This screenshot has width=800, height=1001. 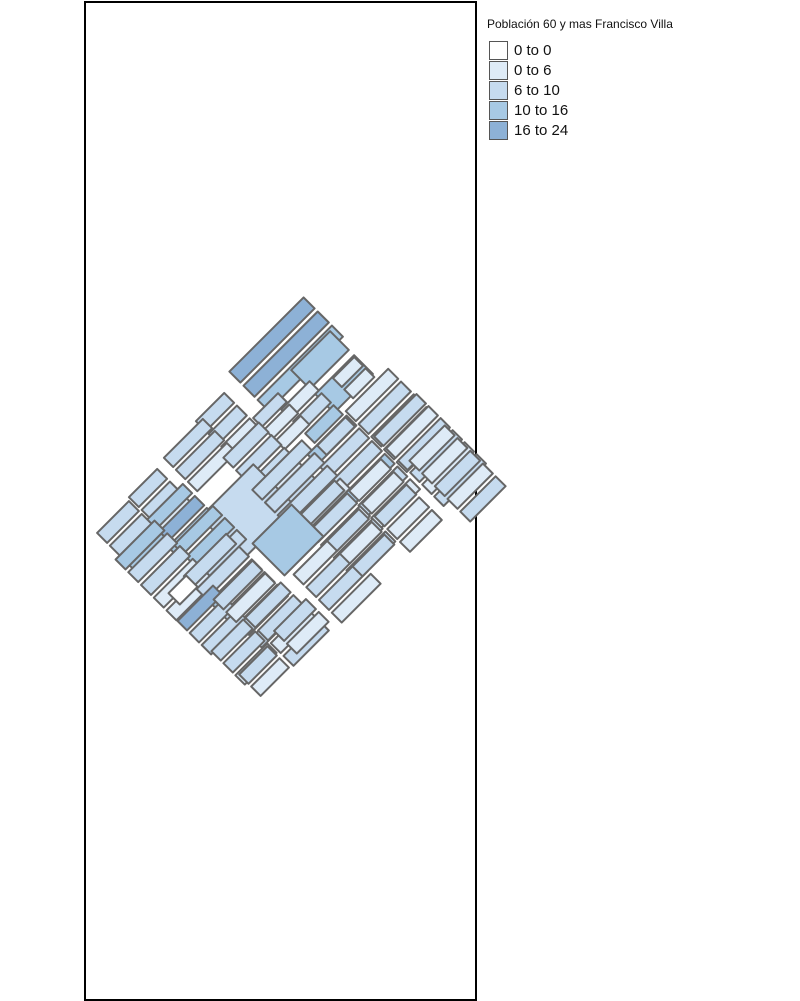 I want to click on legend-item-0-to-6: 0 to 6, so click(x=580, y=71).